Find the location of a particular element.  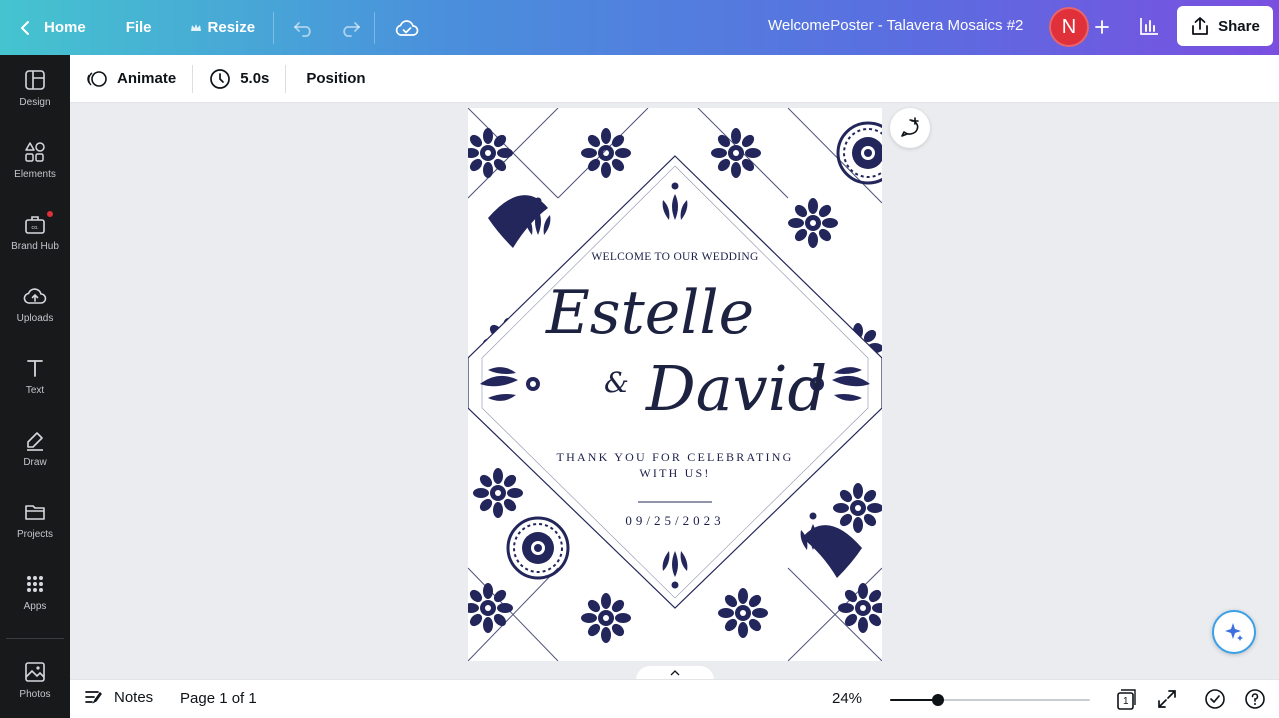

page-count: 1 is located at coordinates (1126, 701).